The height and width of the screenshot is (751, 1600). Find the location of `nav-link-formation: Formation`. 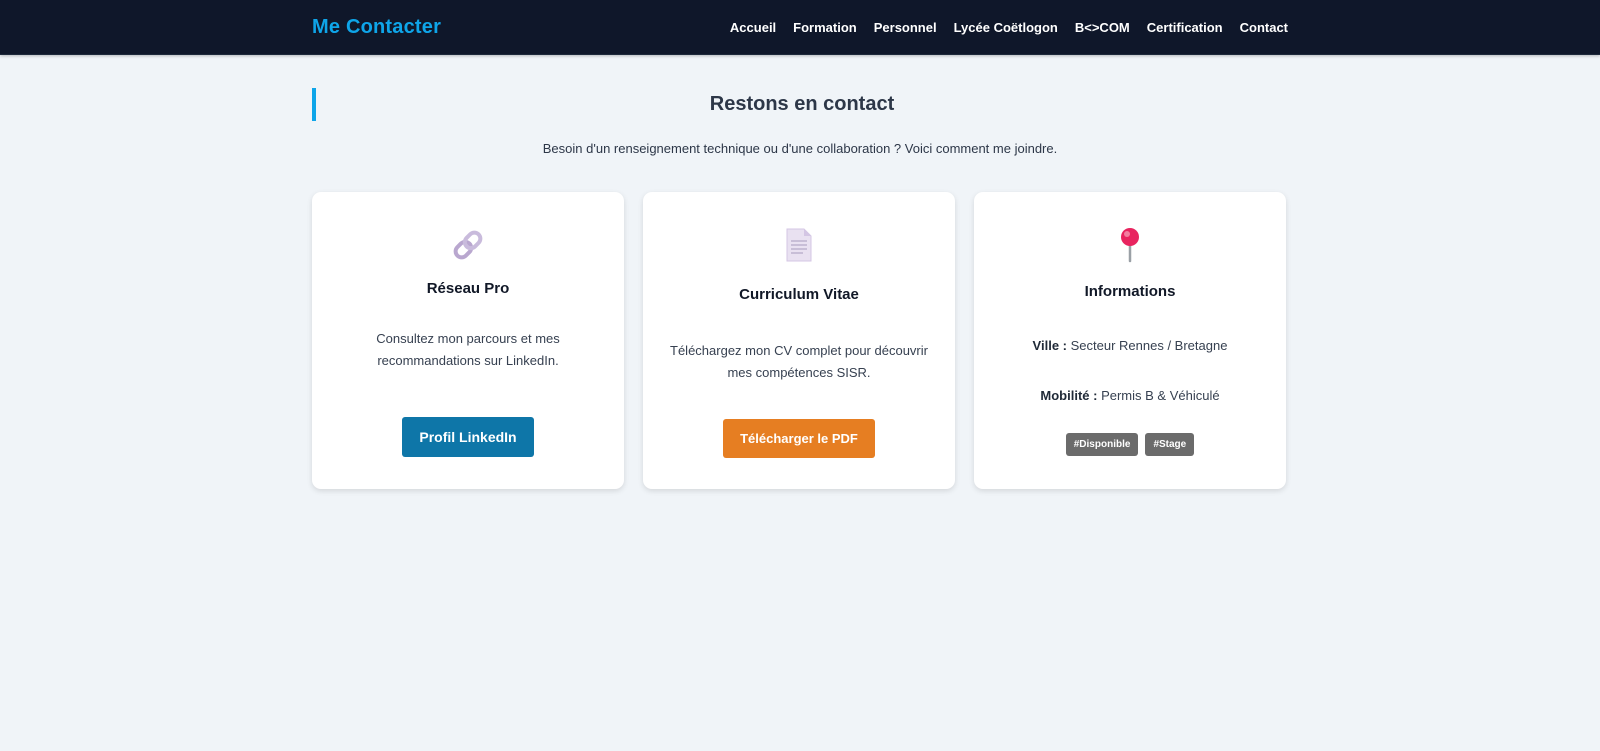

nav-link-formation: Formation is located at coordinates (825, 27).